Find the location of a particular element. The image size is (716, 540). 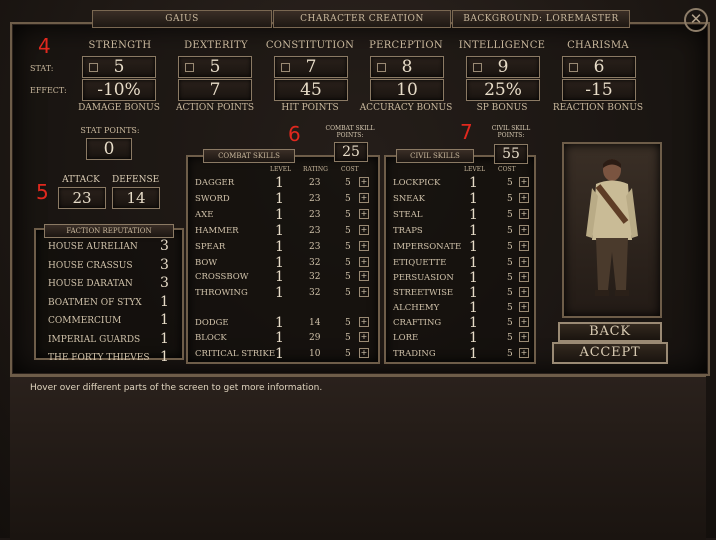

combat-skill-row: CROSSBOW 1 32 5 + is located at coordinates (283, 277).